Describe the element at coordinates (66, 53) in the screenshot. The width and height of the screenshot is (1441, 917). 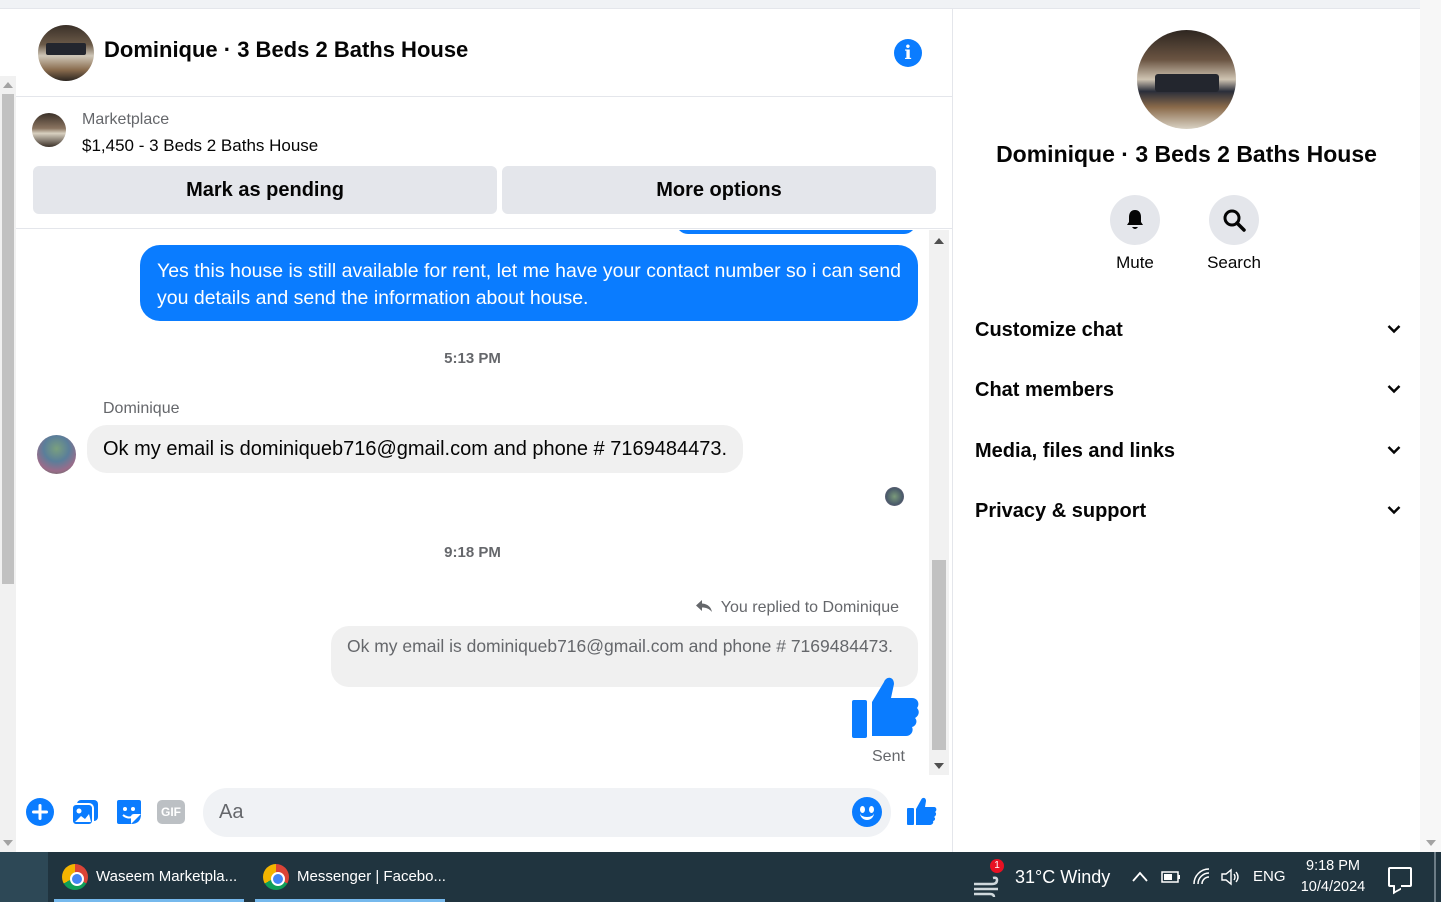
I see `listing-avatar` at that location.